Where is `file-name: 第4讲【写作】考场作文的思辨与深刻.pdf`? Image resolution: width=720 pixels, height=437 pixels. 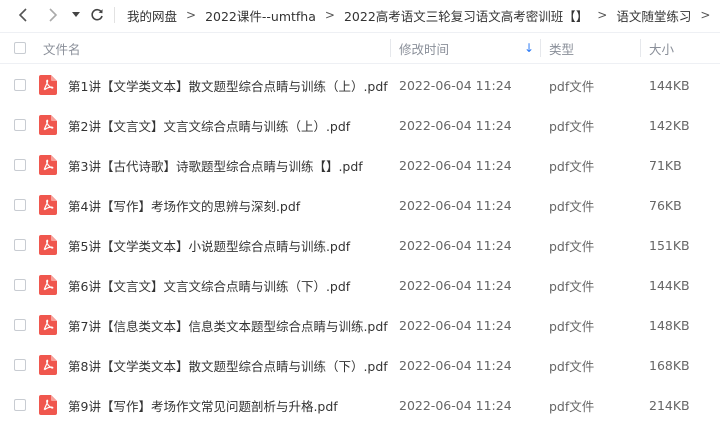
file-name: 第4讲【写作】考场作文的思辨与深刻.pdf is located at coordinates (184, 205).